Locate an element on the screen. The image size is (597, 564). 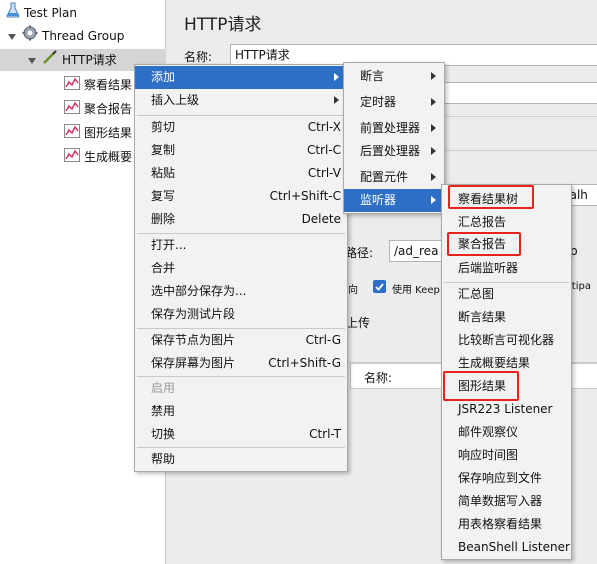
pipette-icon is located at coordinates (50, 60).